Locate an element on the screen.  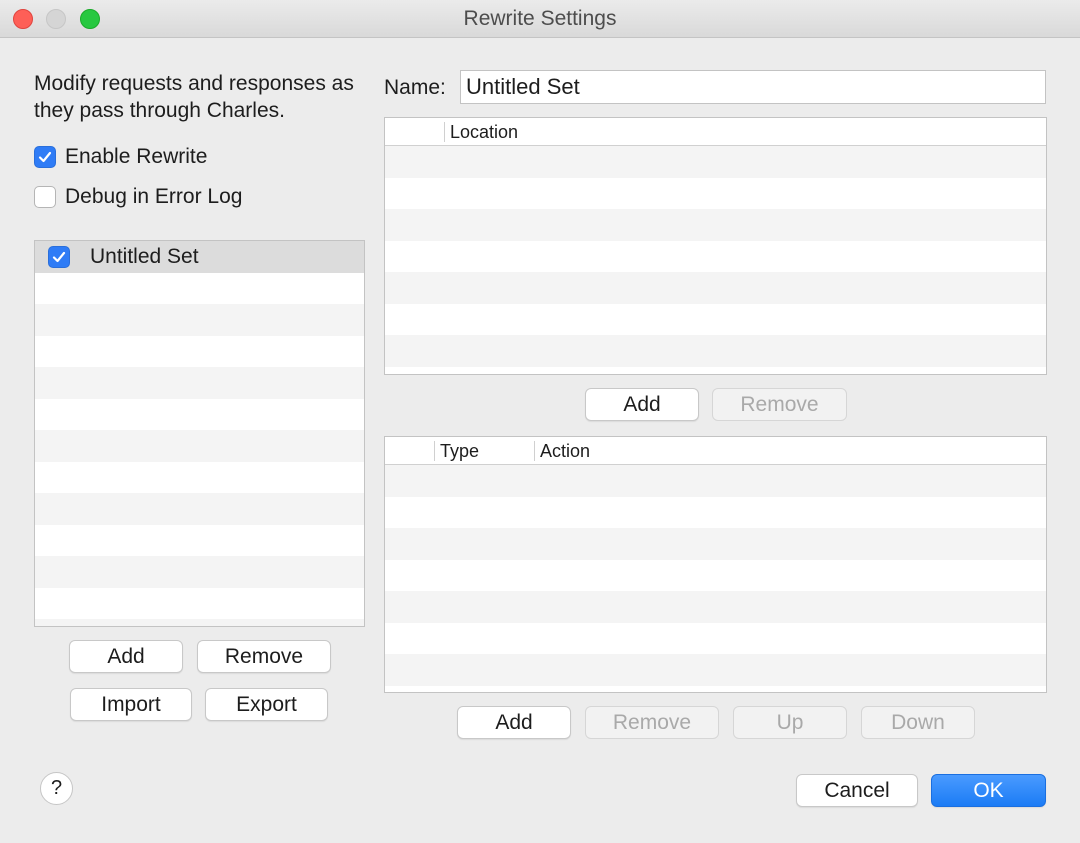
enable-rewrite-label: Enable Rewrite is located at coordinates (136, 156).